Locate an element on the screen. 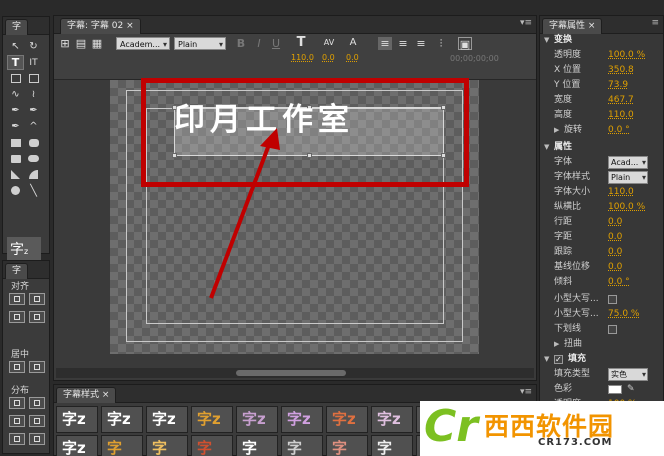 This screenshot has width=664, height=456. line-tool-icon: ╲ is located at coordinates (33, 190).